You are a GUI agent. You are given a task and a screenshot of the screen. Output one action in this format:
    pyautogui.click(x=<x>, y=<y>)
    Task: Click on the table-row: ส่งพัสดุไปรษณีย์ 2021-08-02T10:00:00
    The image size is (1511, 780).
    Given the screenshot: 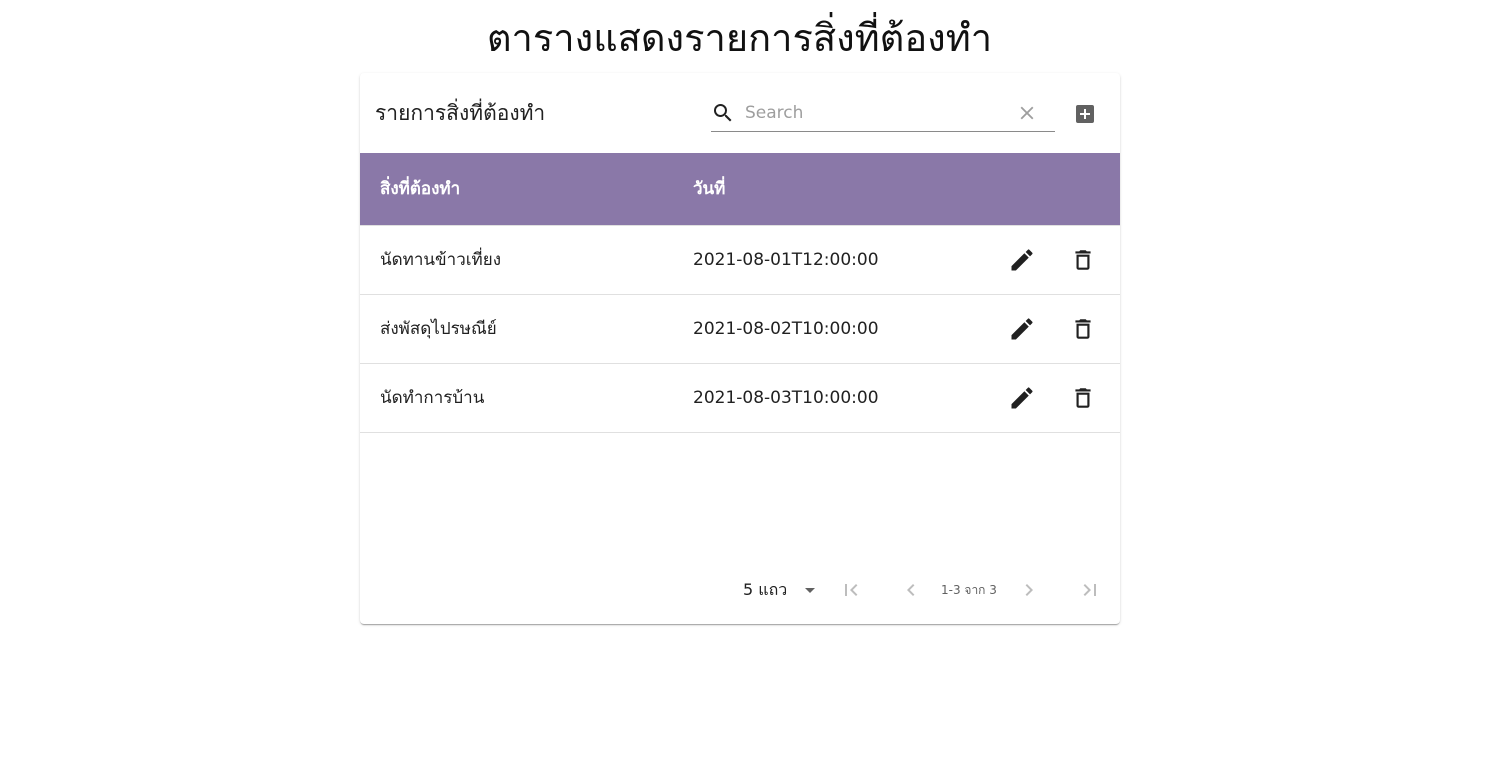 What is the action you would take?
    pyautogui.click(x=740, y=329)
    